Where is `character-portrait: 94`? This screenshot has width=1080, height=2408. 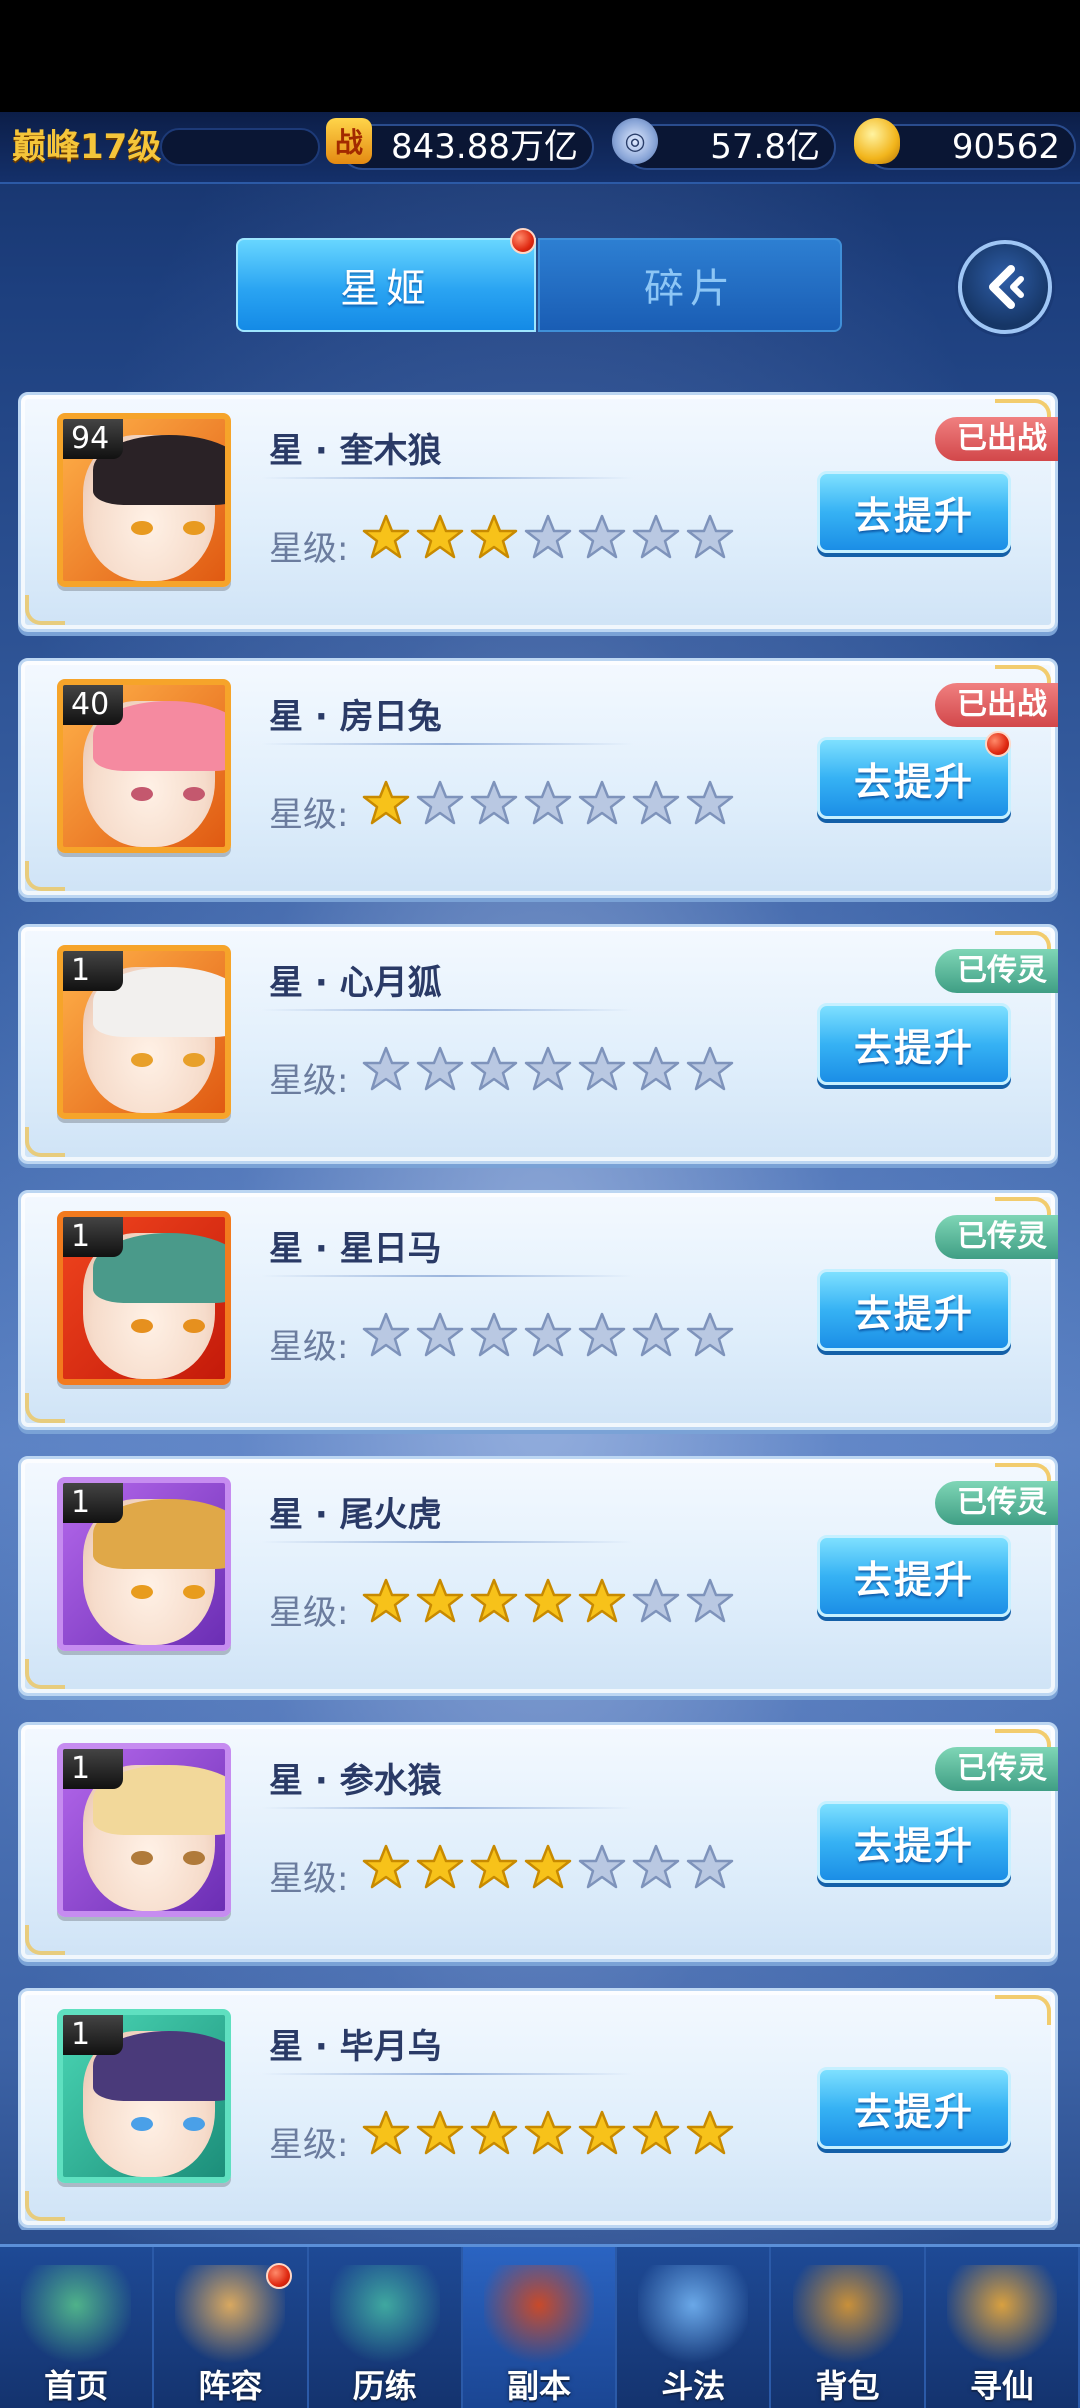
character-portrait: 94 is located at coordinates (144, 500).